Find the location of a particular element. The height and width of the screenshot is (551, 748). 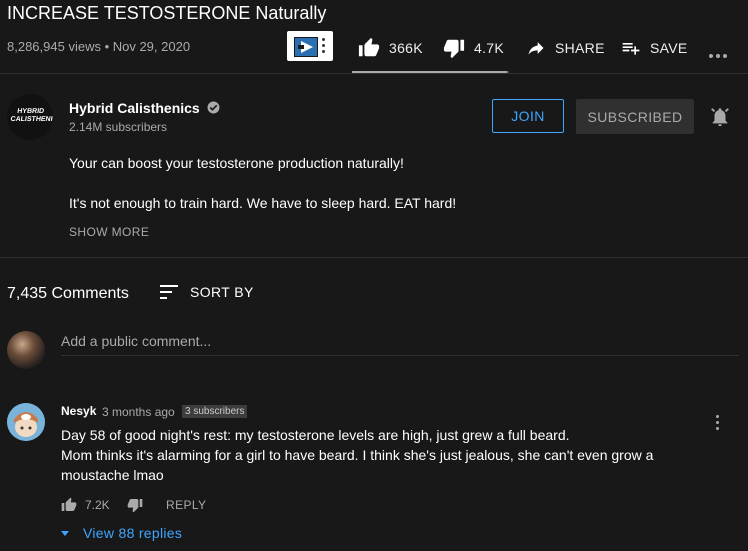

comment-dislike-button is located at coordinates (135, 507).